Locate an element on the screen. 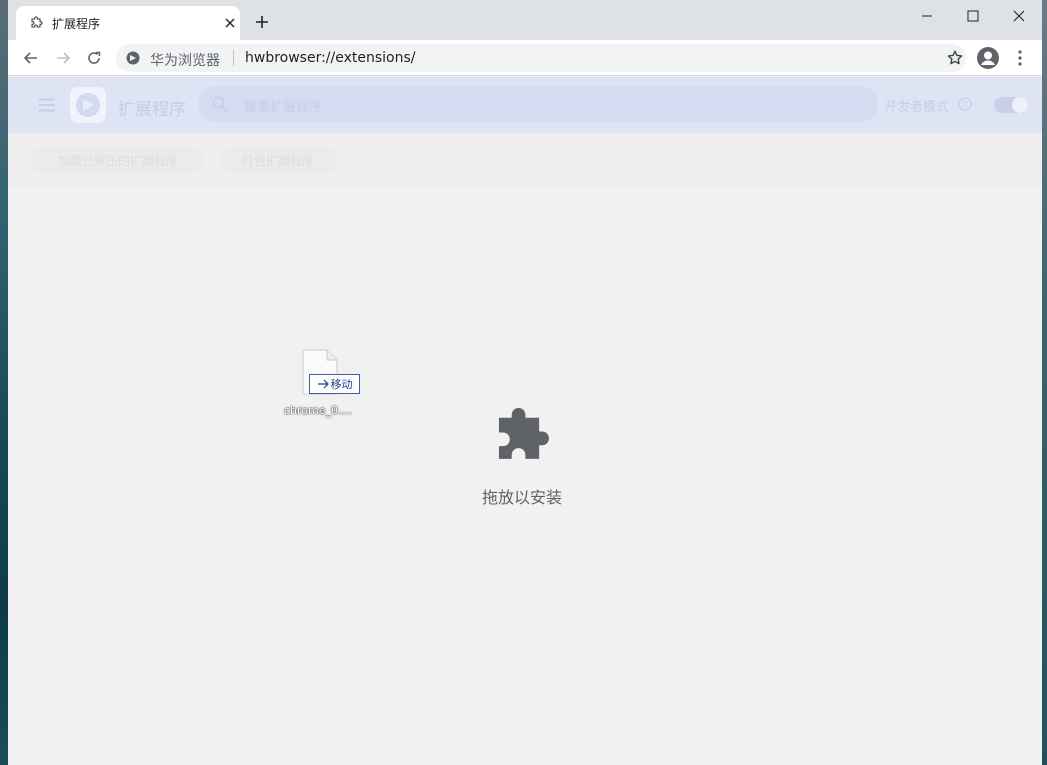 Image resolution: width=1047 pixels, height=765 pixels. forward-button is located at coordinates (63, 58).